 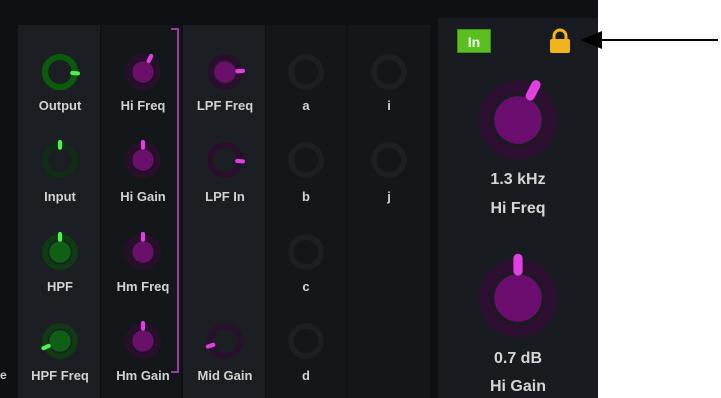 I want to click on knob-c, so click(x=306, y=254).